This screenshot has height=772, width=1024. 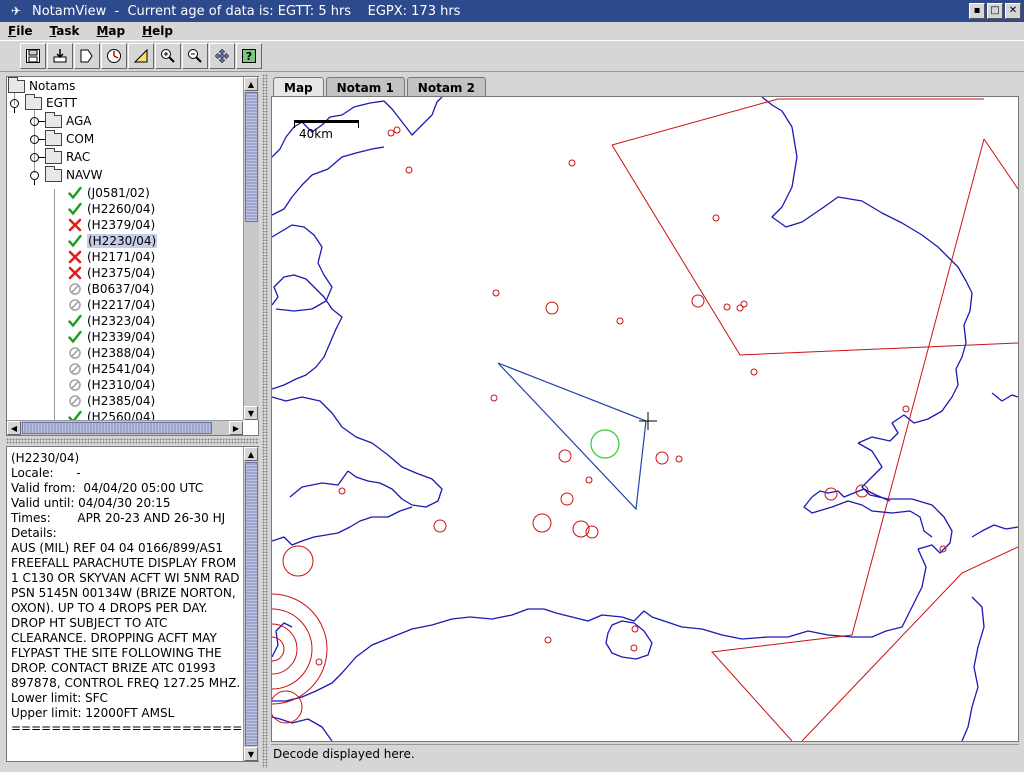 What do you see at coordinates (75, 321) in the screenshot?
I see `check-icon` at bounding box center [75, 321].